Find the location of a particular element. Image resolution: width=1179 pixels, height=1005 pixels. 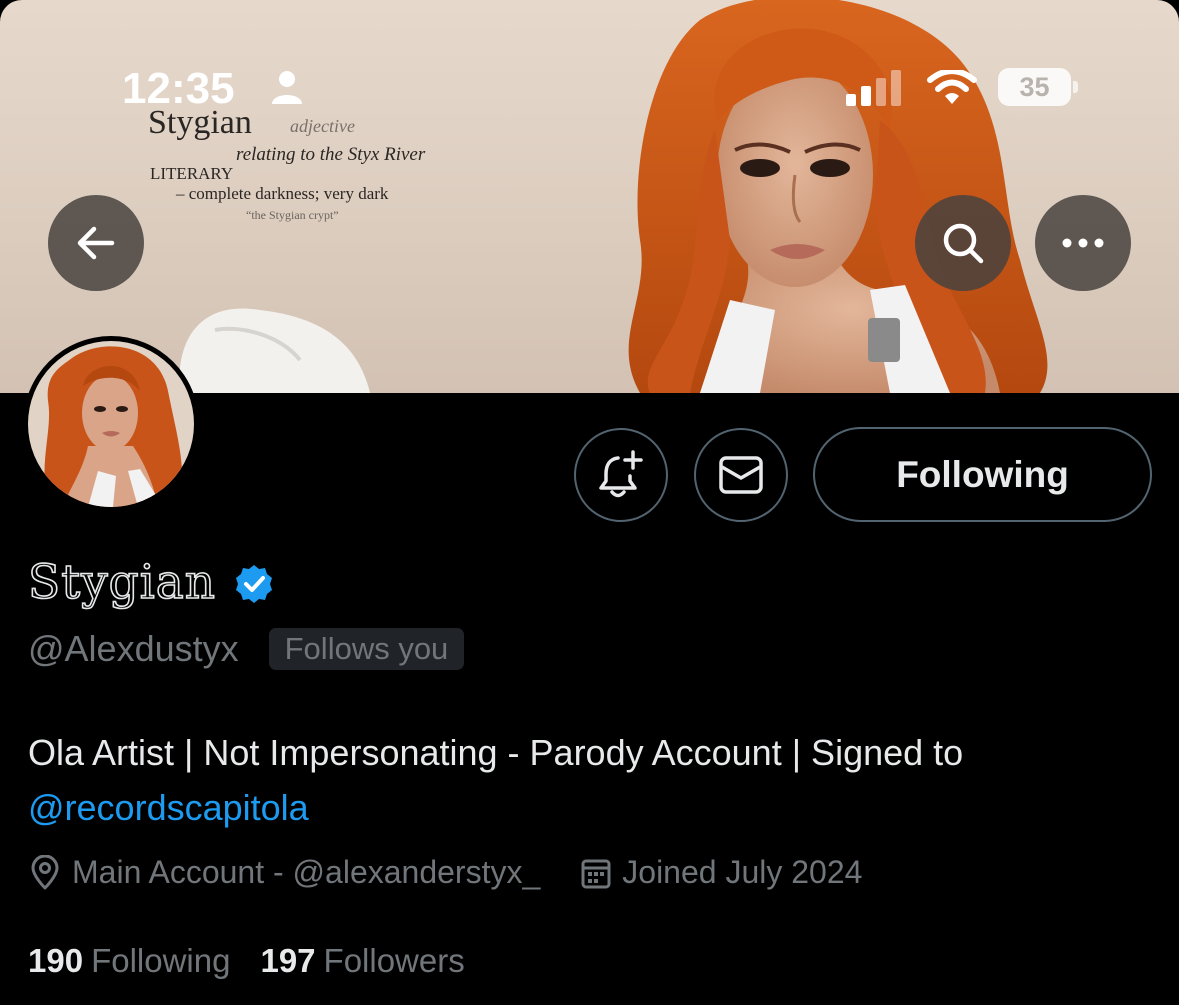

avatar-image is located at coordinates (111, 424).